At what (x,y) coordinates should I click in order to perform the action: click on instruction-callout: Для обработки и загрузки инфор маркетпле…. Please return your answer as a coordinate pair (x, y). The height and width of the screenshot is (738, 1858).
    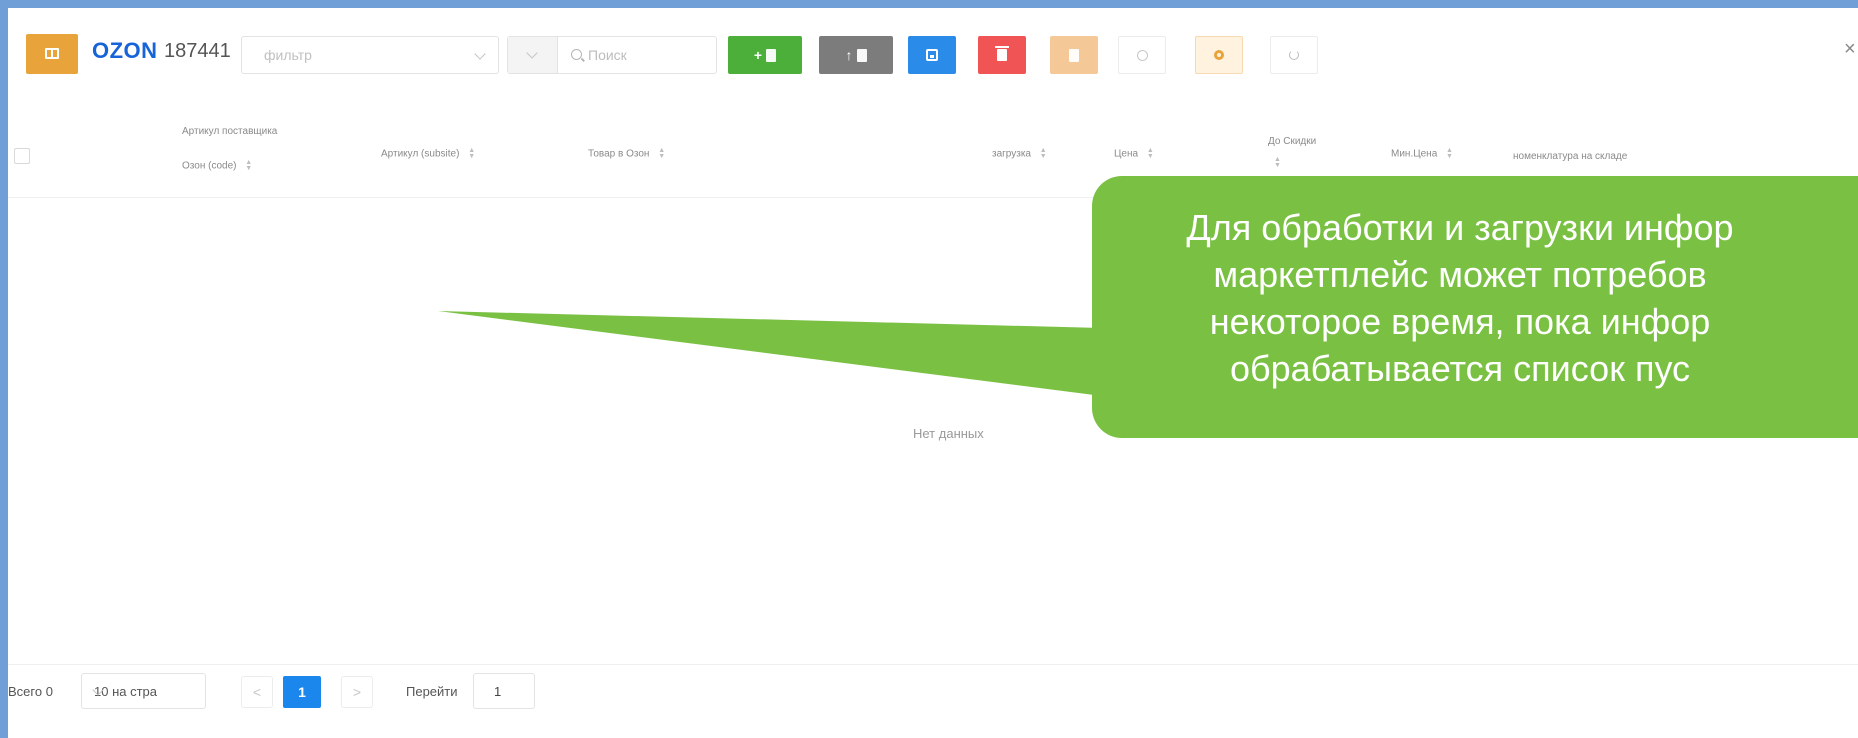
    Looking at the image, I should click on (1475, 307).